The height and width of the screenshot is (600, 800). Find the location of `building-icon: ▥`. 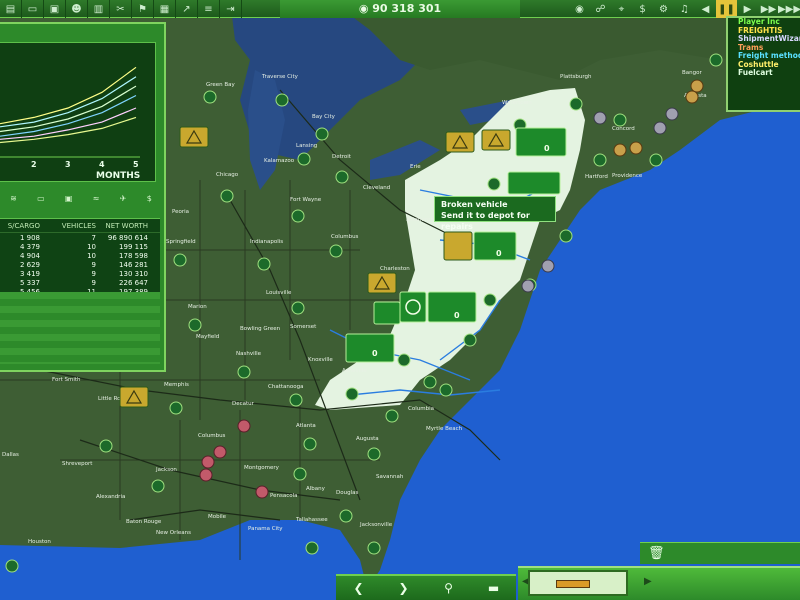

building-icon: ▥ is located at coordinates (99, 9).